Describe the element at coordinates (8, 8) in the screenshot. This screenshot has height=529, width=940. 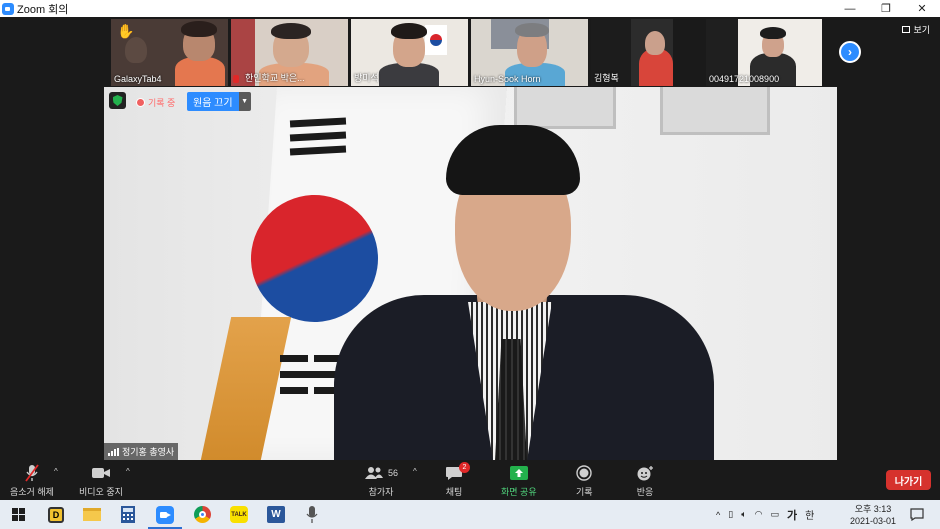
I see `zoom-app-icon` at that location.